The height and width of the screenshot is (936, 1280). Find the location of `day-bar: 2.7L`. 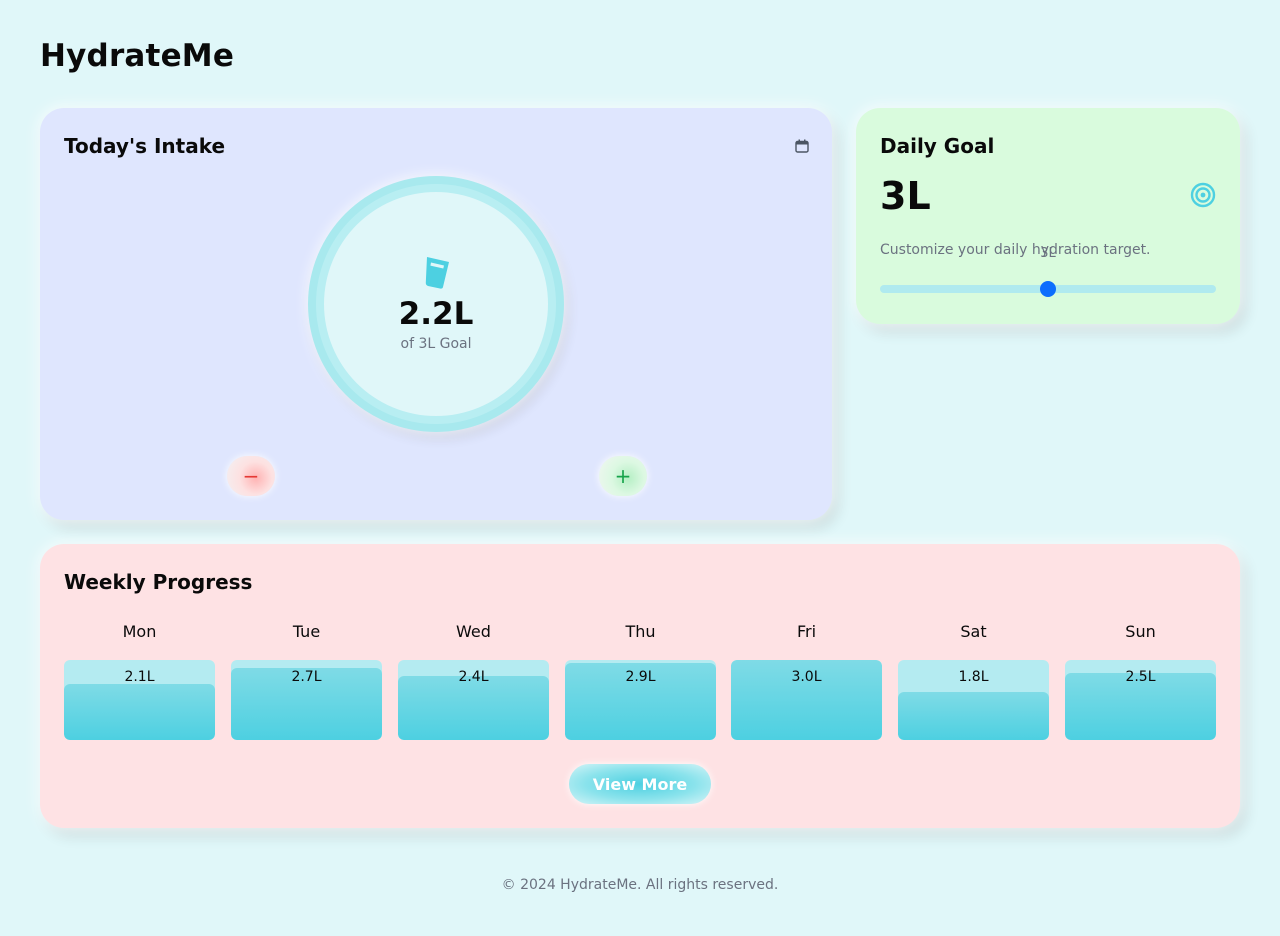

day-bar: 2.7L is located at coordinates (306, 700).